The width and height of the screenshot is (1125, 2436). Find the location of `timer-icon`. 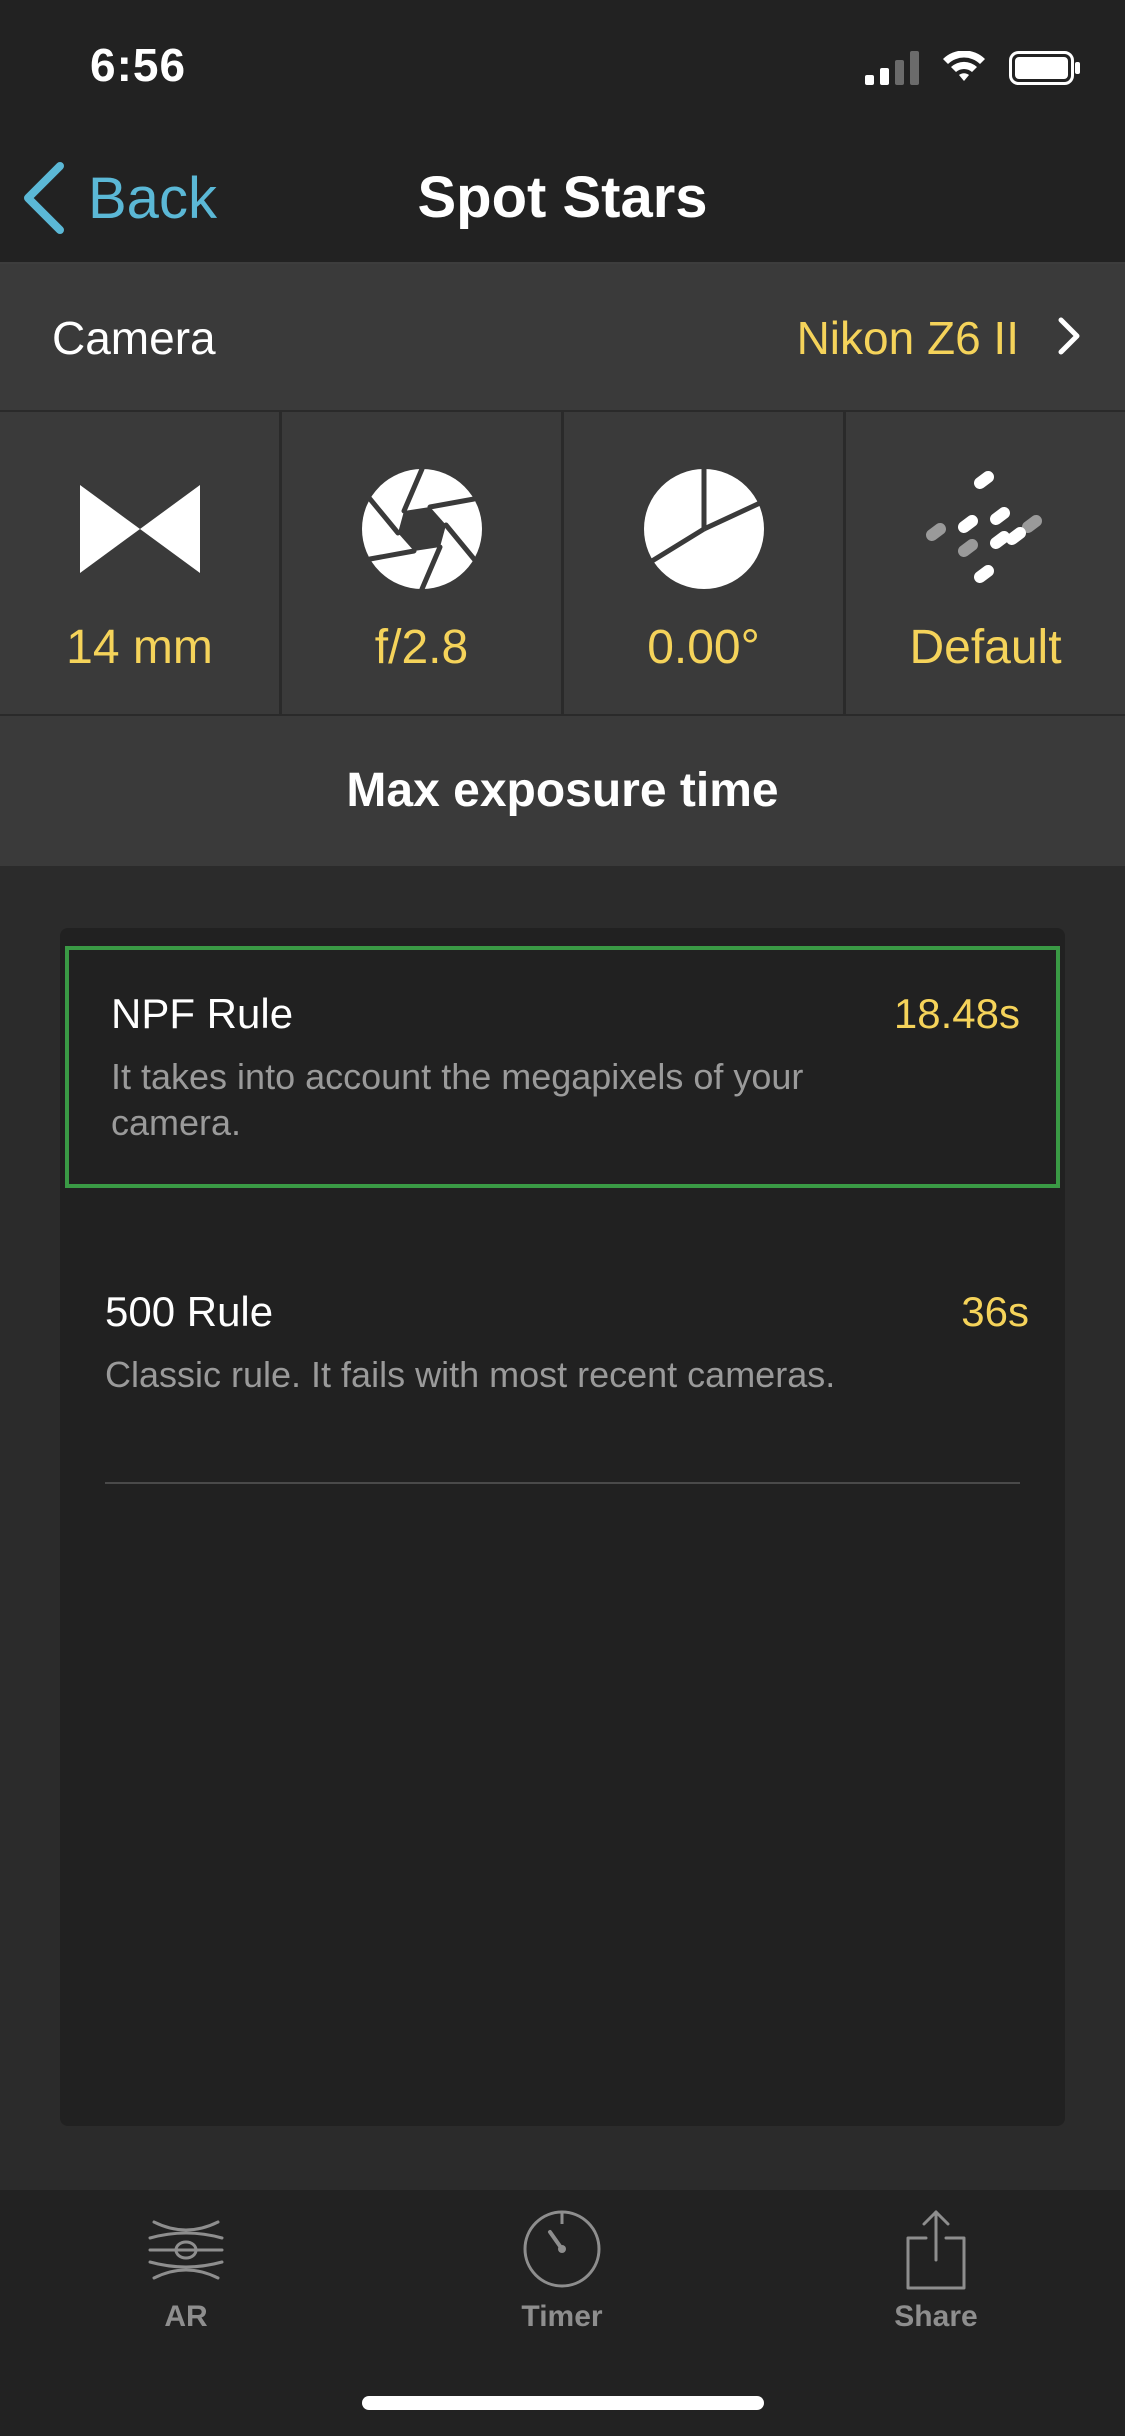

timer-icon is located at coordinates (562, 2249).